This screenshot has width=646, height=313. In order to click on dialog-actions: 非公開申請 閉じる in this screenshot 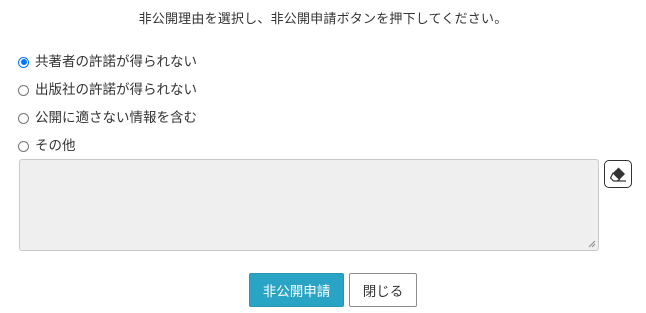, I will do `click(333, 290)`.